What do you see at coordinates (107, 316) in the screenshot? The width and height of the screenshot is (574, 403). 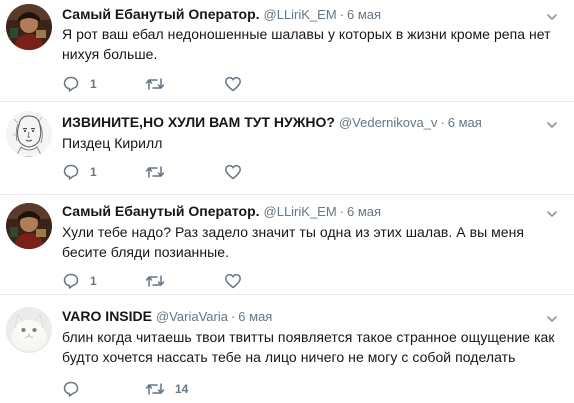 I see `display-name: VARO INSIDE` at bounding box center [107, 316].